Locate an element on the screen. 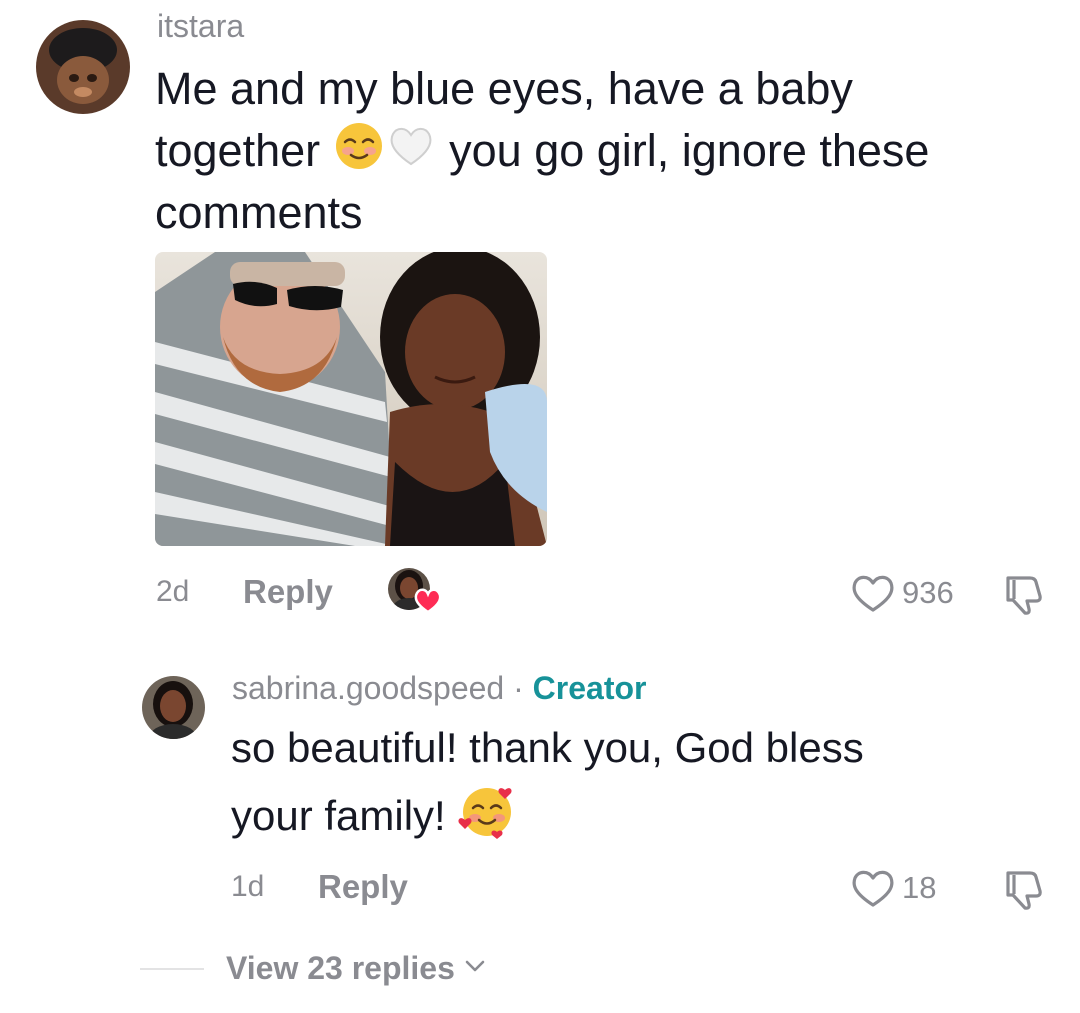 Image resolution: width=1080 pixels, height=1013 pixels. smiling-face-emoji-icon is located at coordinates (359, 146).